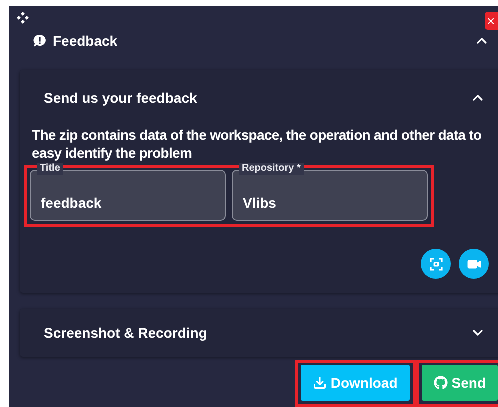 Image resolution: width=498 pixels, height=407 pixels. Describe the element at coordinates (257, 144) in the screenshot. I see `description-text: The zip contains data of the workspace, the operation and other data to easy identify the problem` at that location.